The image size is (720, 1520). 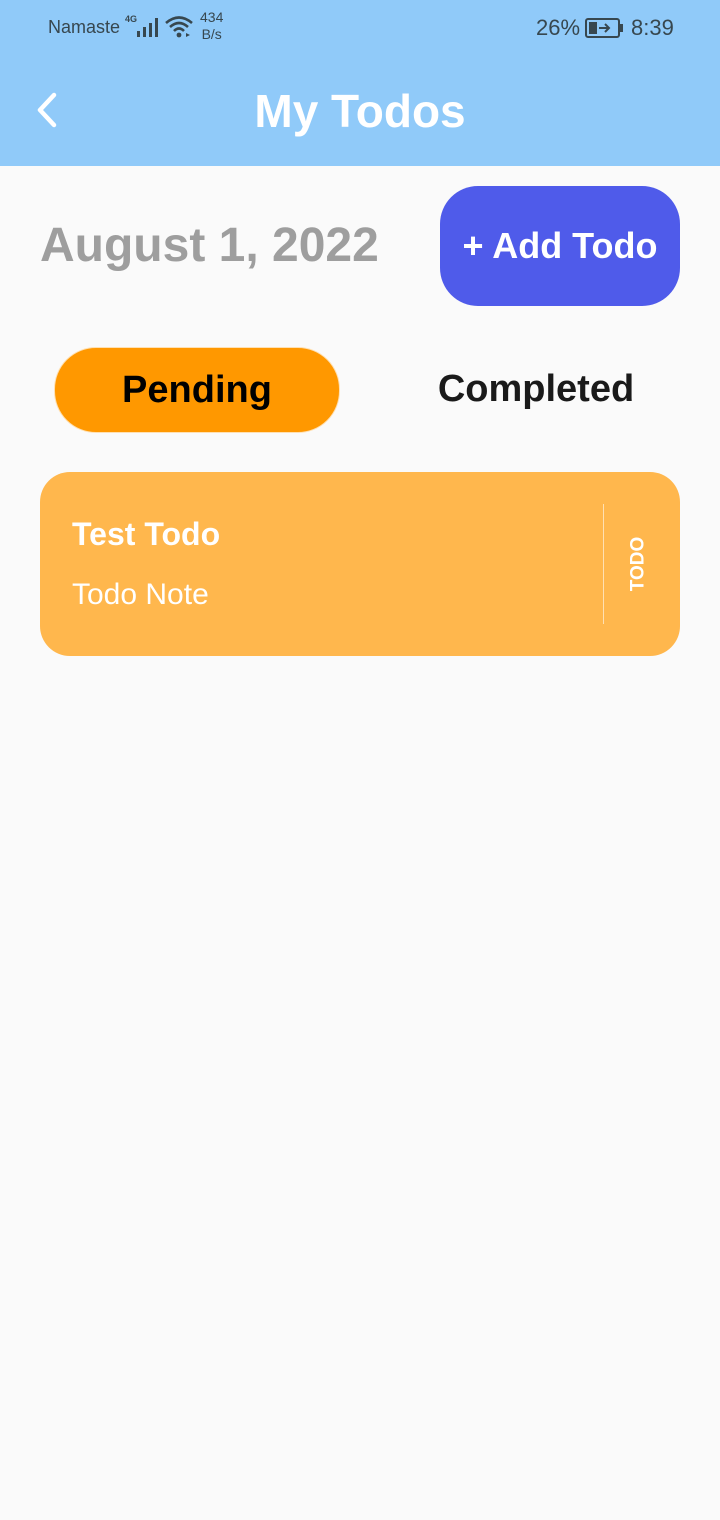 What do you see at coordinates (558, 27) in the screenshot?
I see `battery-percent: 26%` at bounding box center [558, 27].